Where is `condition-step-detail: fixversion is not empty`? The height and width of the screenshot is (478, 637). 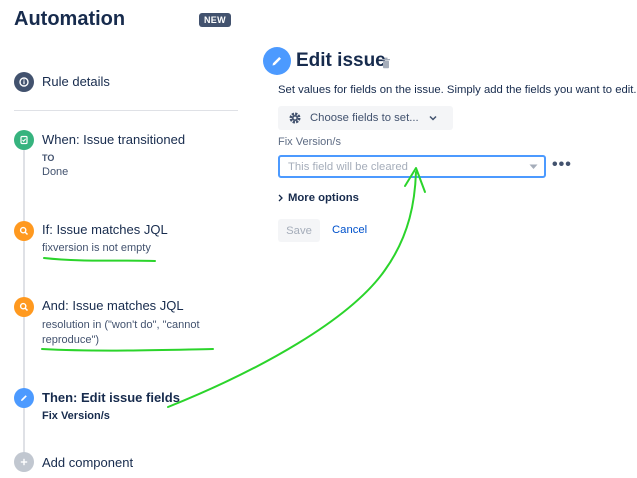
condition-step-detail: fixversion is not empty is located at coordinates (96, 248).